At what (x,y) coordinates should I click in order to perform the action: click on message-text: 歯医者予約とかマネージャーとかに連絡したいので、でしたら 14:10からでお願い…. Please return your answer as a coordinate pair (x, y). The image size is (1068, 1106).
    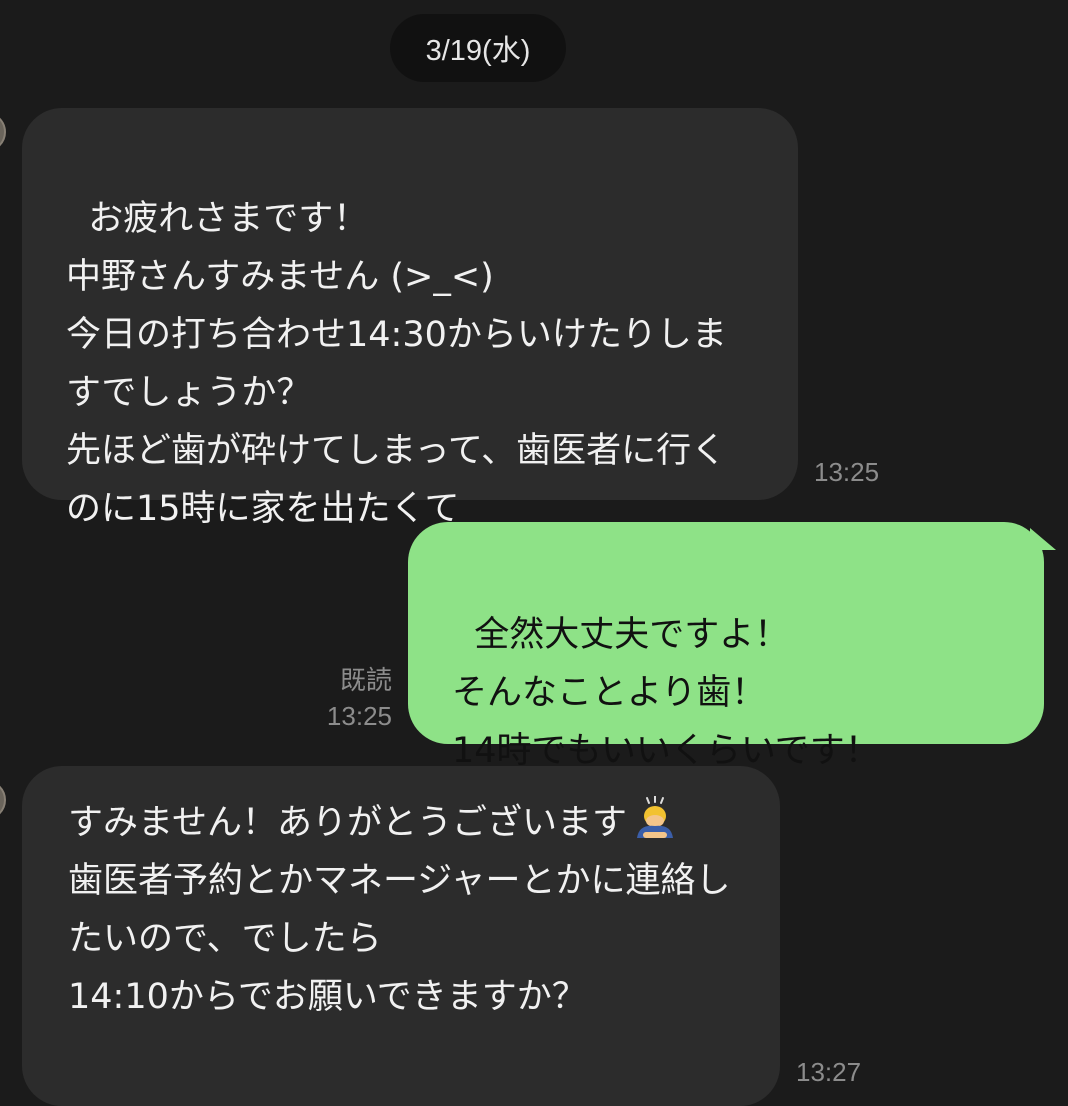
    Looking at the image, I should click on (399, 939).